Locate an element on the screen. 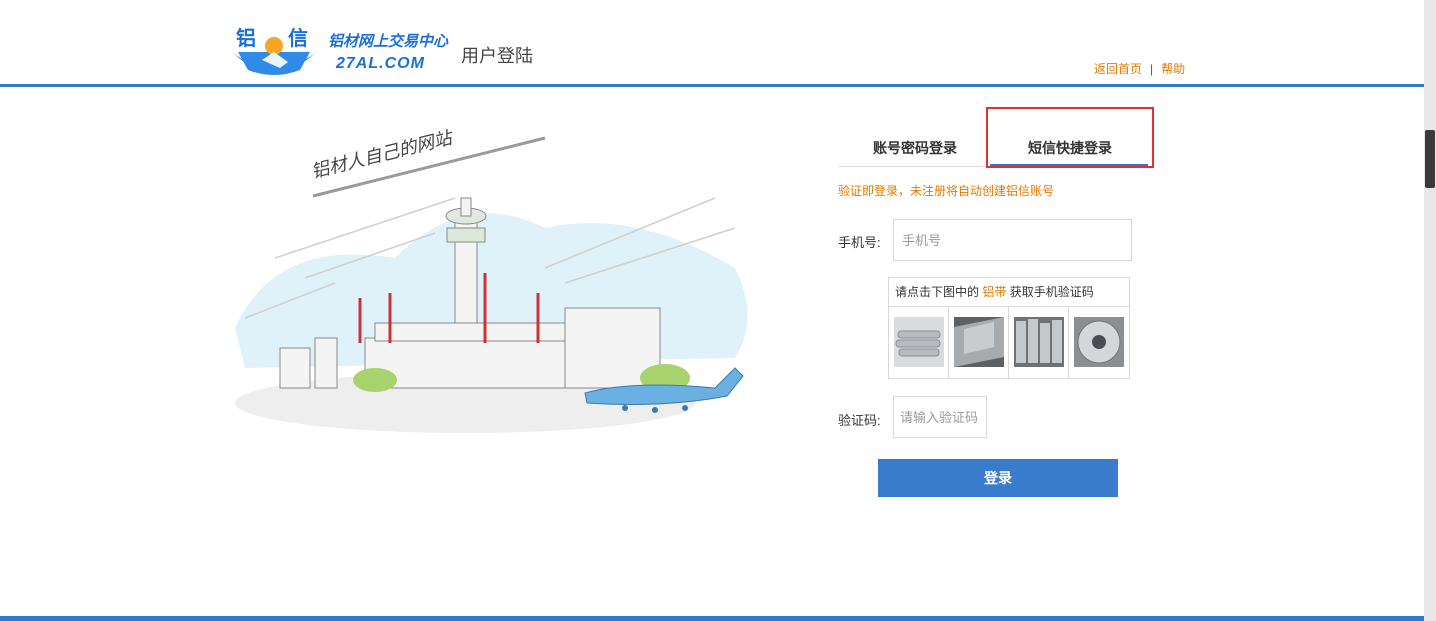 The width and height of the screenshot is (1436, 621). captcha-prompt-after: 获取手机验证码 is located at coordinates (1051, 292).